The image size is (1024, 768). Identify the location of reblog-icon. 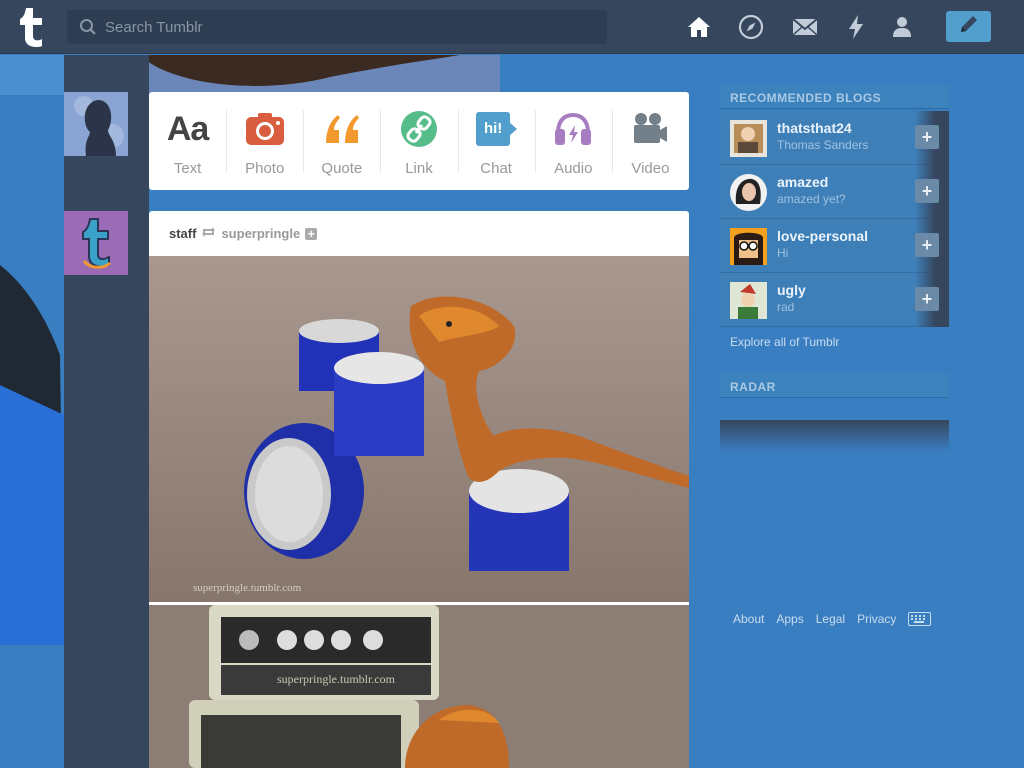
(208, 233).